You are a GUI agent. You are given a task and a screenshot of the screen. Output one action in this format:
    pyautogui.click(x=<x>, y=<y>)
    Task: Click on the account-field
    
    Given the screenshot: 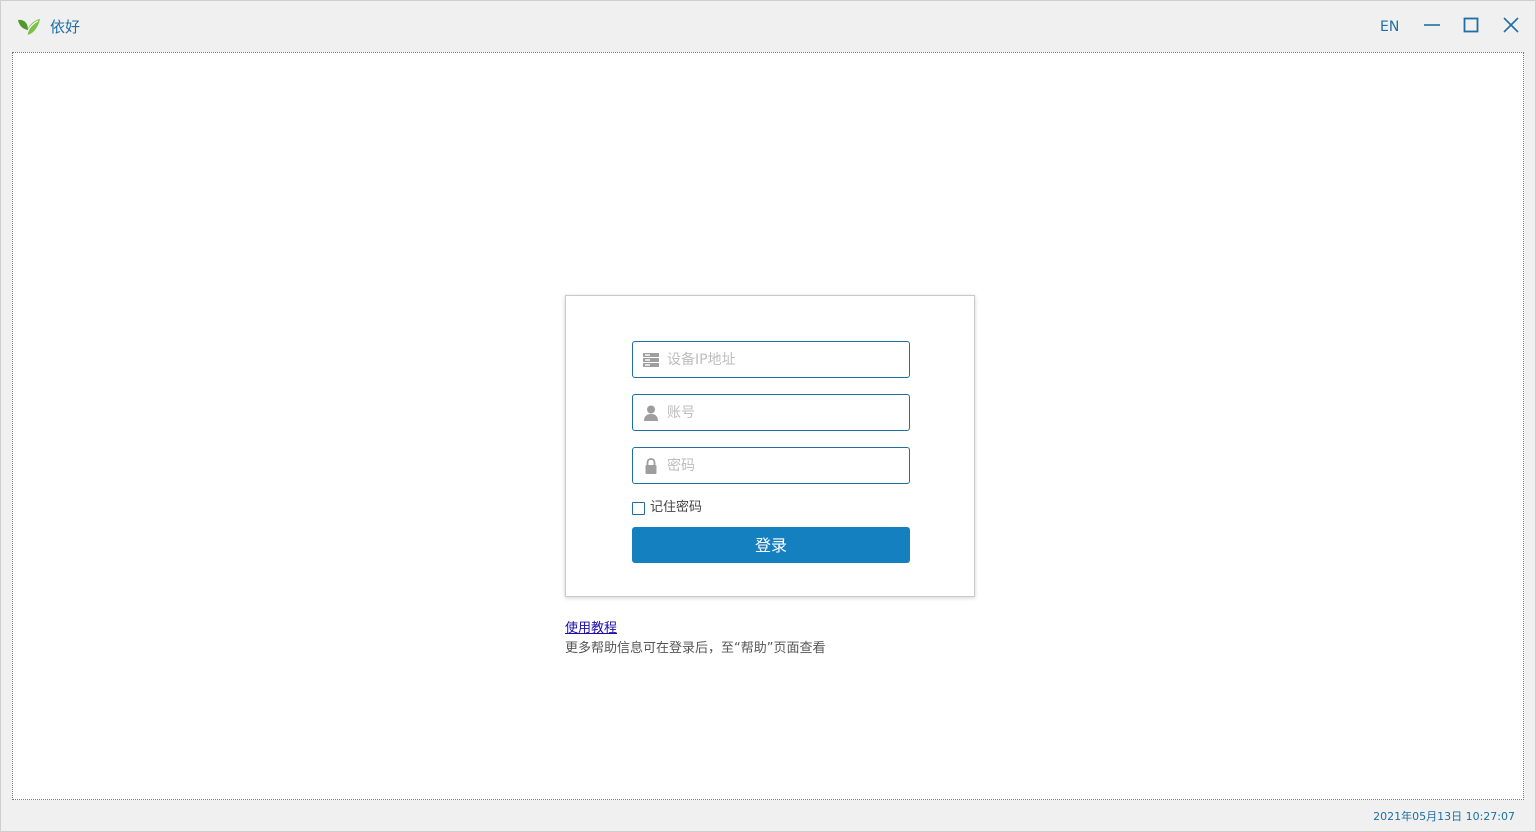 What is the action you would take?
    pyautogui.click(x=771, y=412)
    